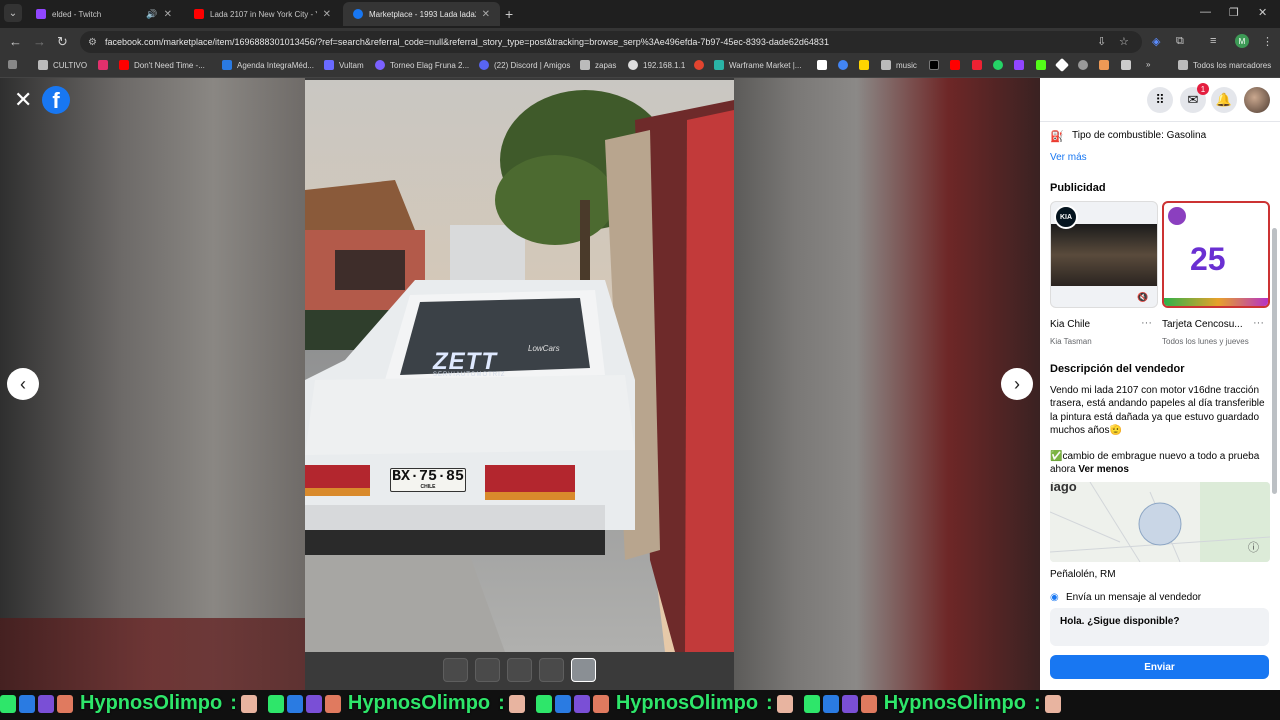  Describe the element at coordinates (1142, 297) in the screenshot. I see `mute-icon: 🔇` at that location.